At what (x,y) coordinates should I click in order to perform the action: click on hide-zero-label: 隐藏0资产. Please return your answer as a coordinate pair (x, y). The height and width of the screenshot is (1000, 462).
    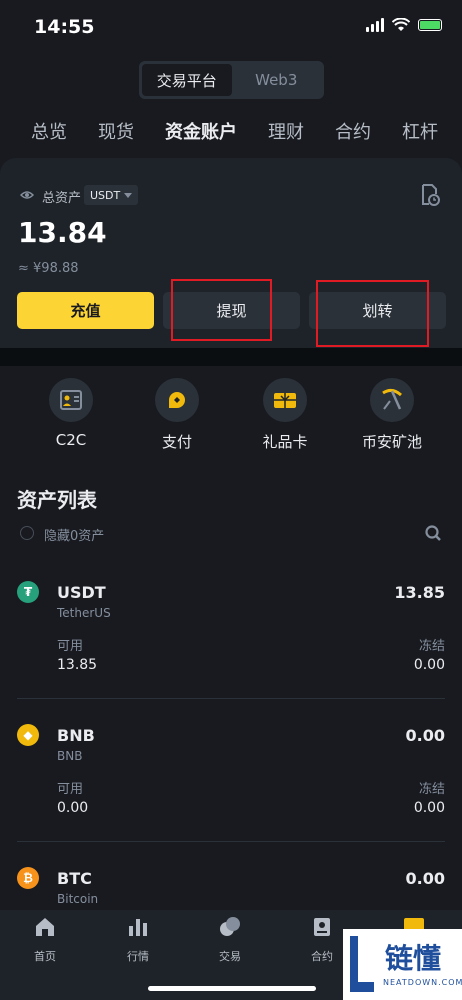
    Looking at the image, I should click on (74, 534).